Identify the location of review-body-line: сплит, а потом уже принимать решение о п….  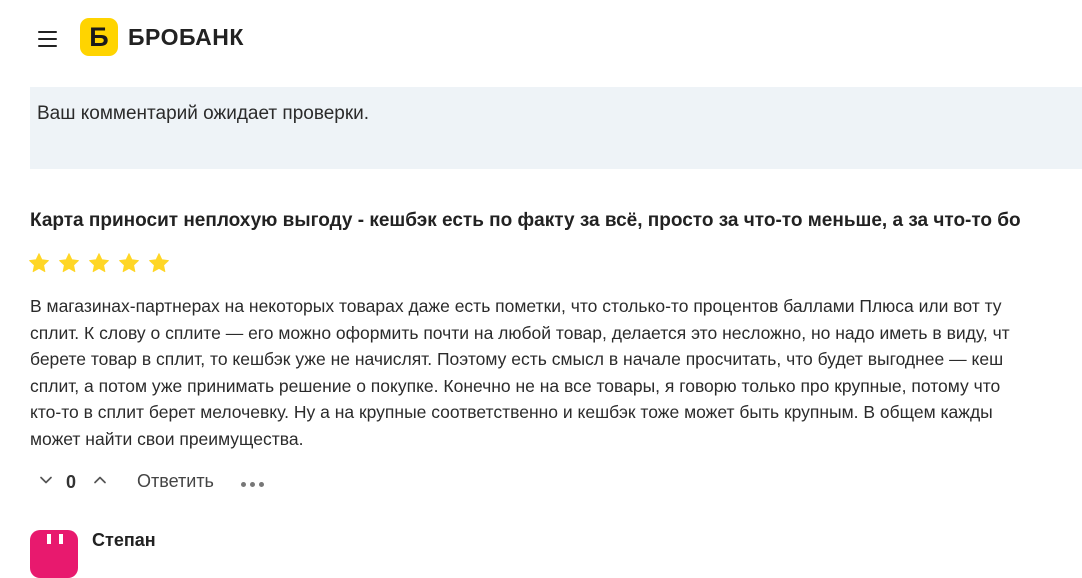
(515, 385).